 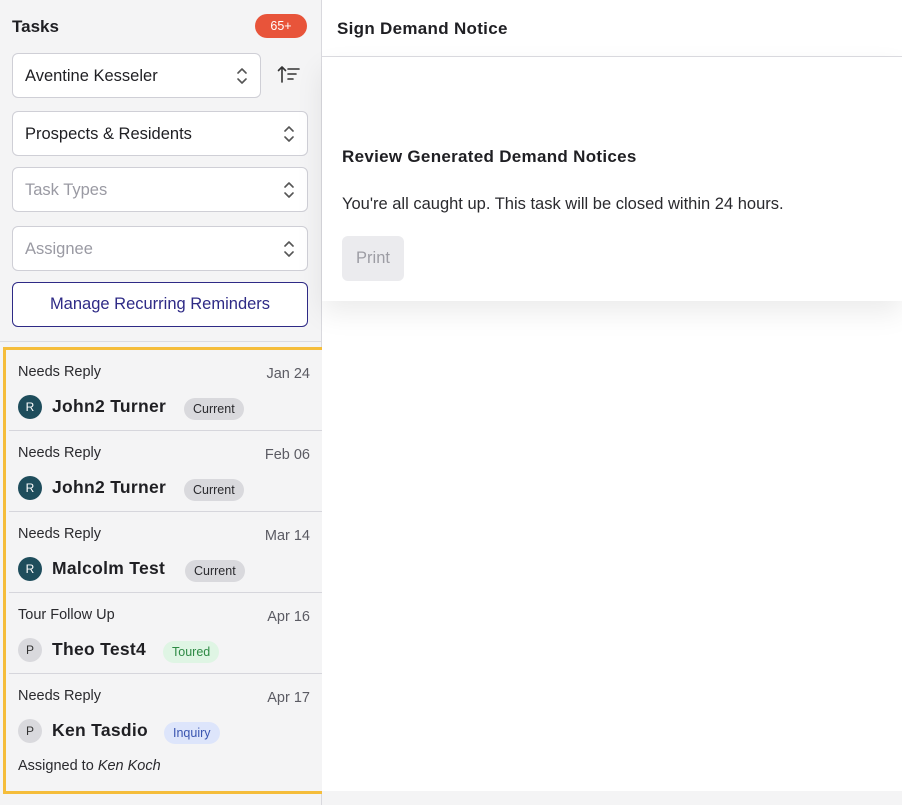 What do you see at coordinates (191, 652) in the screenshot?
I see `status-badge: Toured` at bounding box center [191, 652].